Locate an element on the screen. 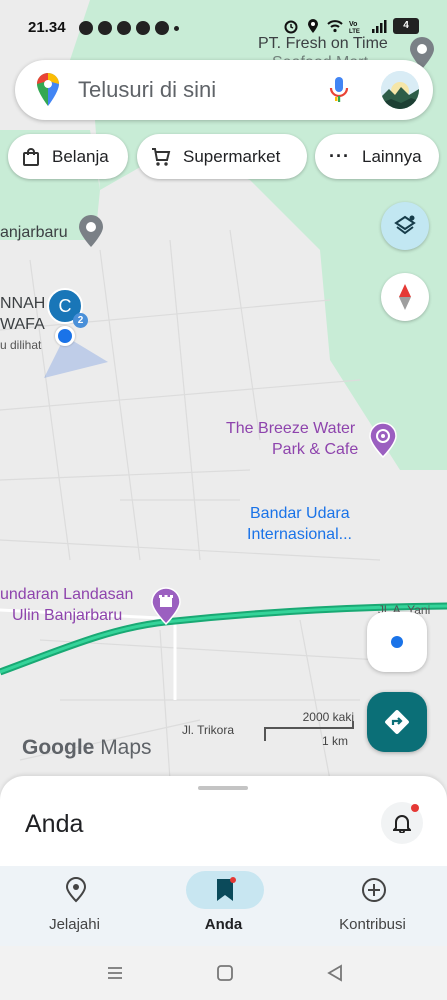 The height and width of the screenshot is (1000, 447). nav-label: Kontribusi is located at coordinates (372, 924).